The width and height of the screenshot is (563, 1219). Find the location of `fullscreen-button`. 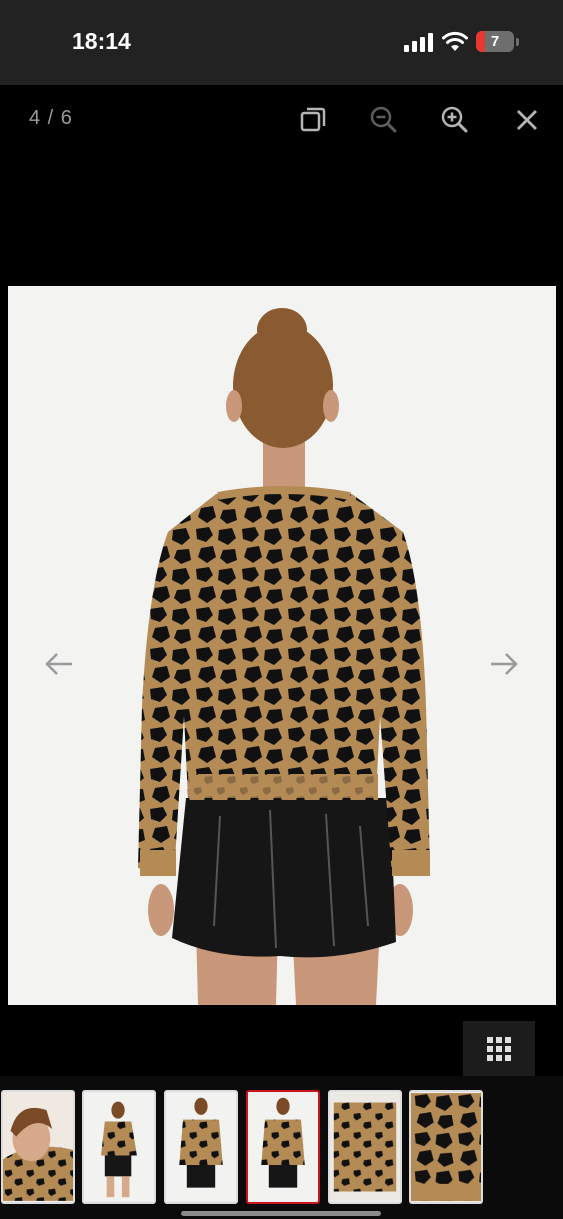

fullscreen-button is located at coordinates (313, 120).